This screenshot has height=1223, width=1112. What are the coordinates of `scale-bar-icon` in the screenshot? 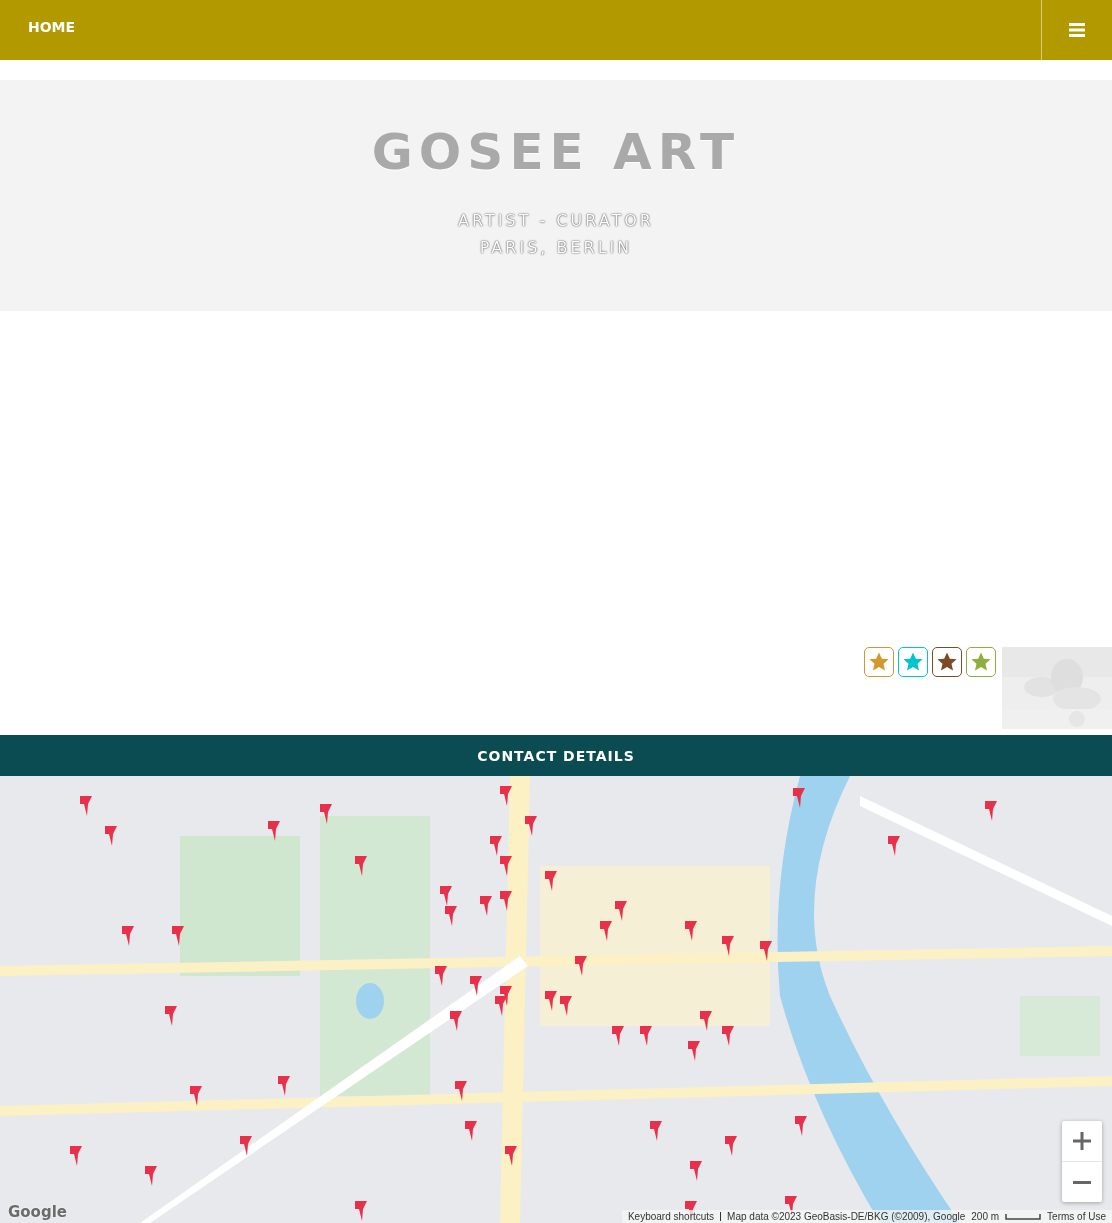 It's located at (1023, 1216).